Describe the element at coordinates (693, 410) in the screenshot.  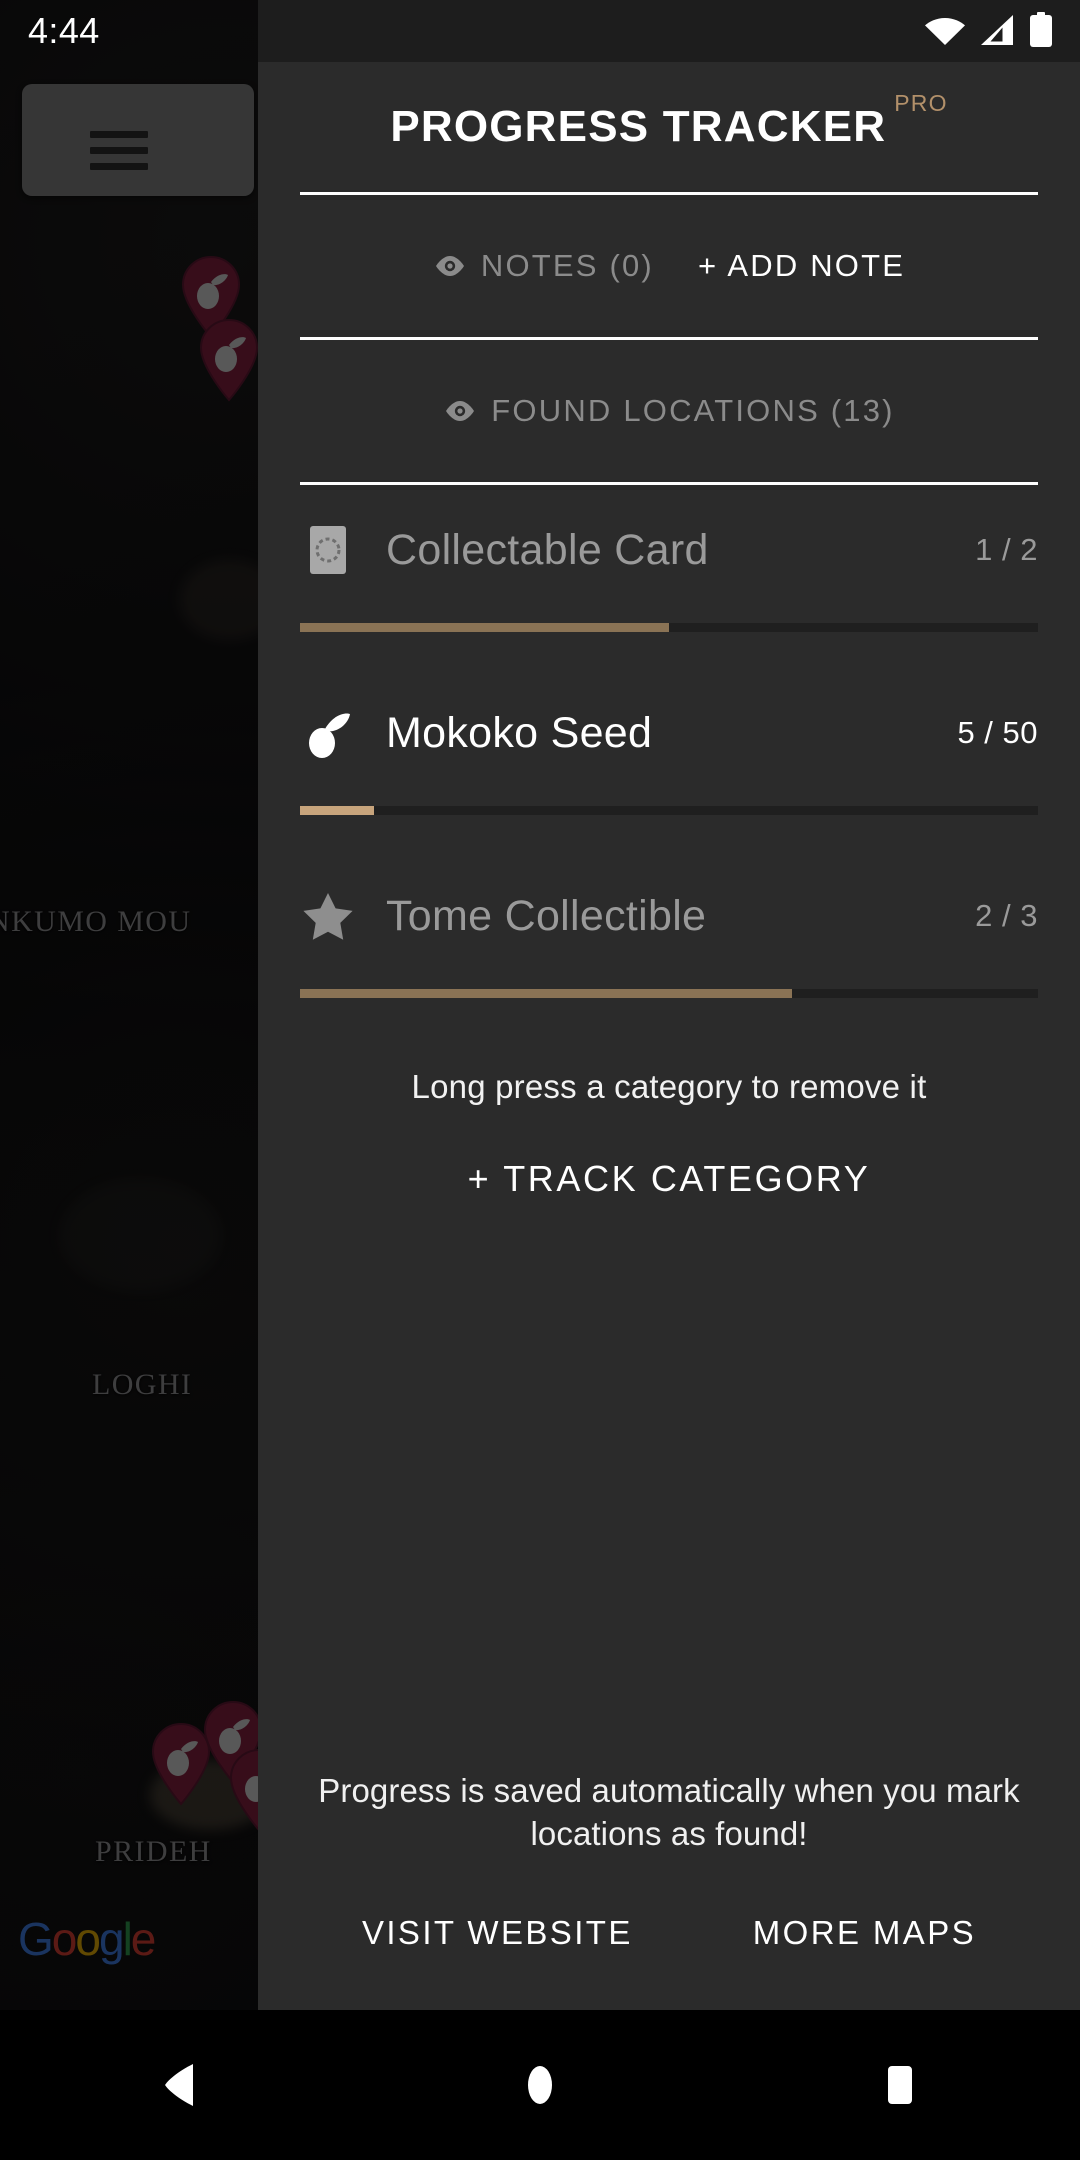
I see `found-locations-label: FOUND LOCATIONS (13)` at that location.